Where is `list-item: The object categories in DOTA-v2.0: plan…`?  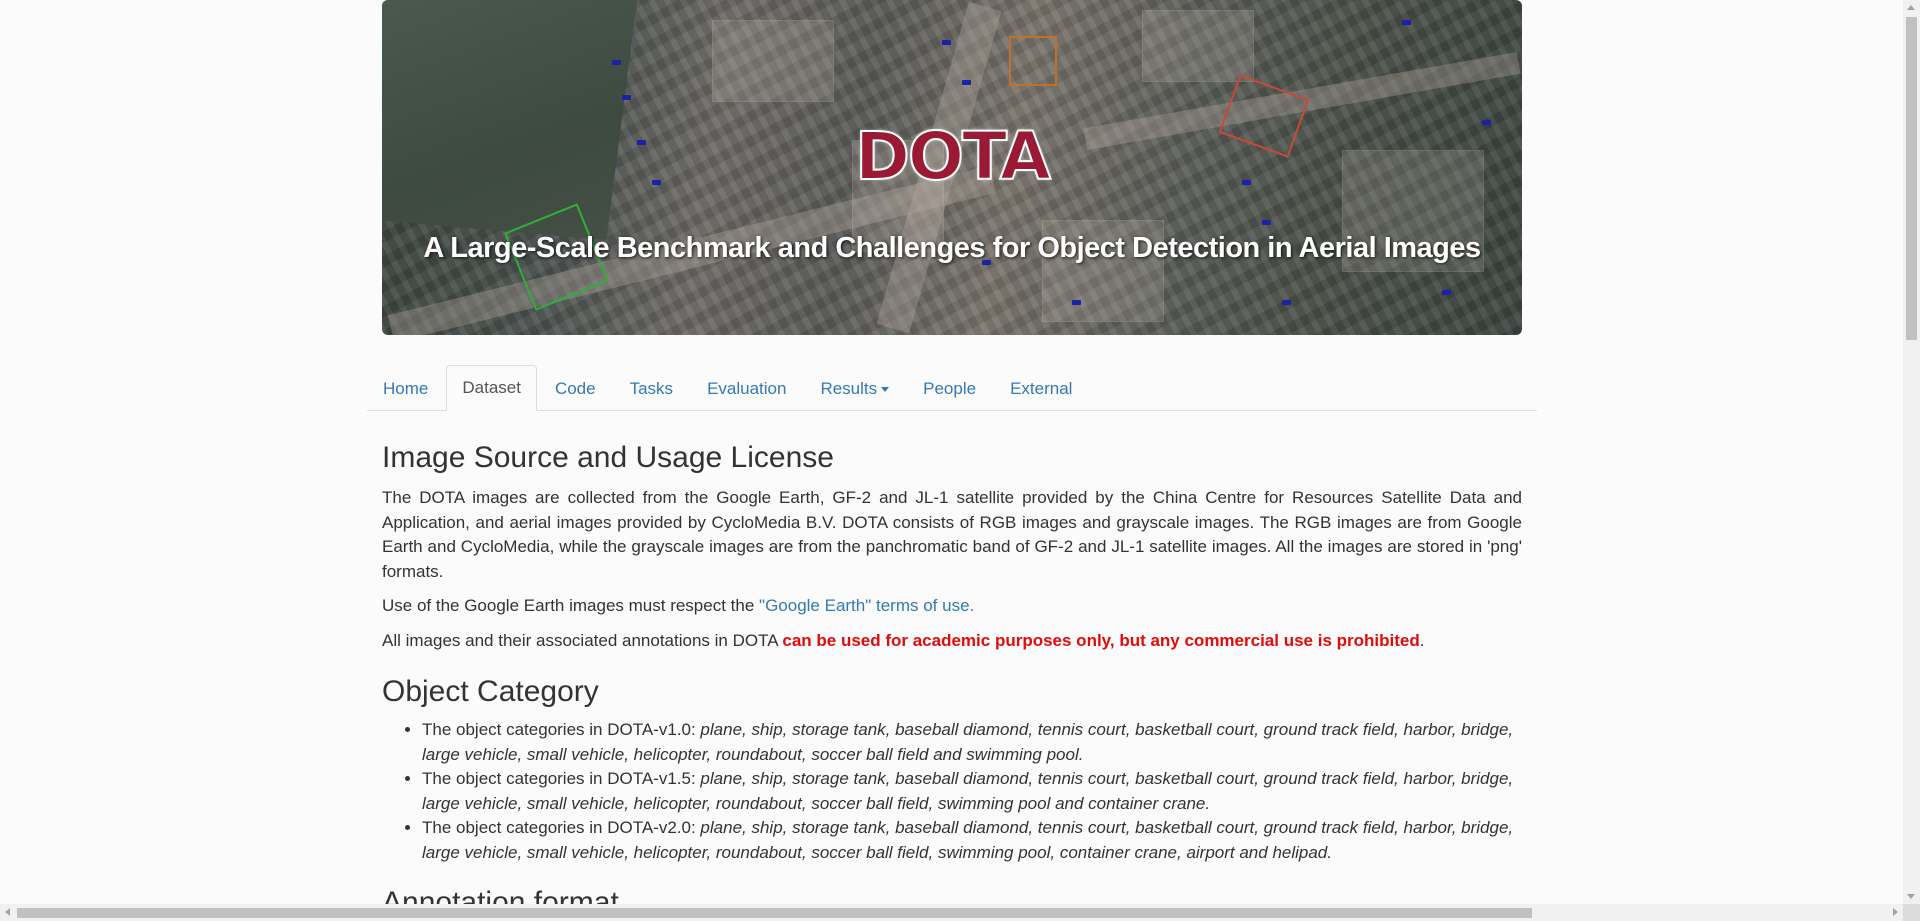
list-item: The object categories in DOTA-v2.0: plan… is located at coordinates (972, 840).